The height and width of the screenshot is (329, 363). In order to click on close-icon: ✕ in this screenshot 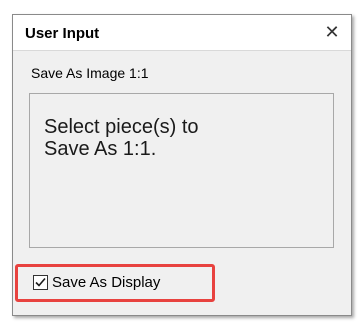, I will do `click(332, 32)`.